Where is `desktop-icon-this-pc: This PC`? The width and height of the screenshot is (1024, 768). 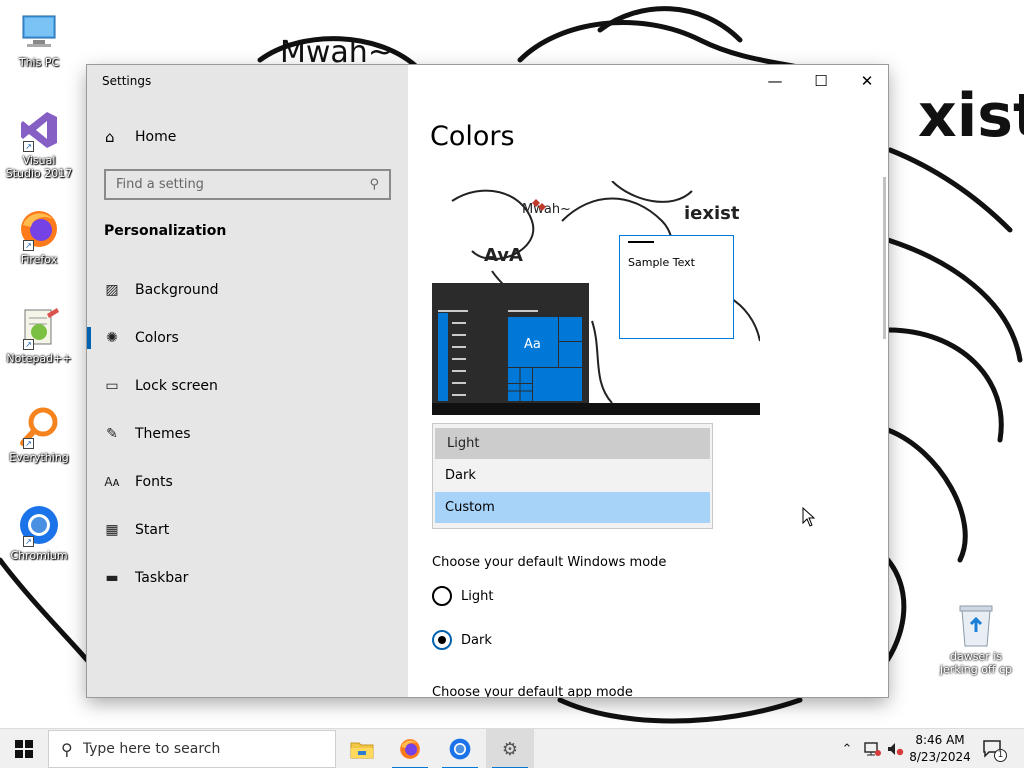 desktop-icon-this-pc: This PC is located at coordinates (39, 39).